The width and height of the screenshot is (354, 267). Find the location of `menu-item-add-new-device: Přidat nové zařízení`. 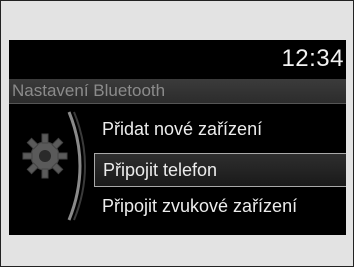

menu-item-add-new-device: Přidat nové zařízení is located at coordinates (220, 129).